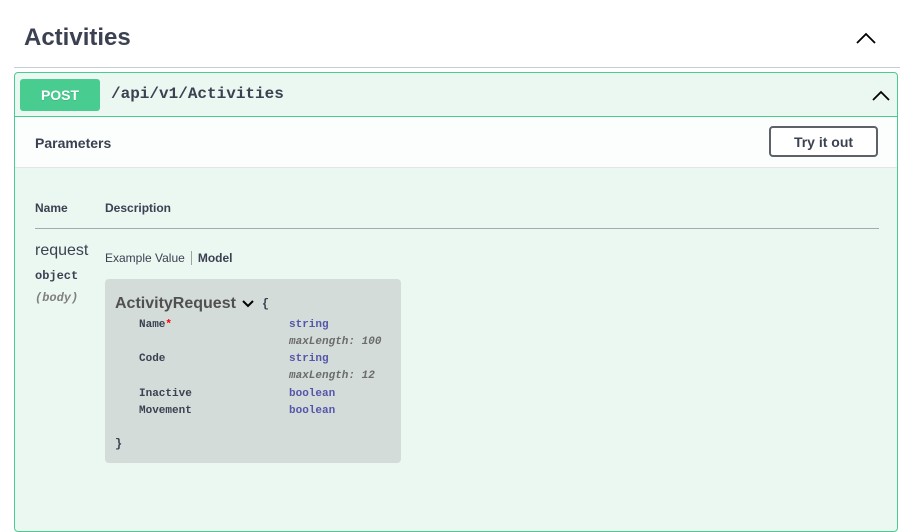 The width and height of the screenshot is (913, 532). Describe the element at coordinates (77, 37) in the screenshot. I see `tag-title: Activities` at that location.